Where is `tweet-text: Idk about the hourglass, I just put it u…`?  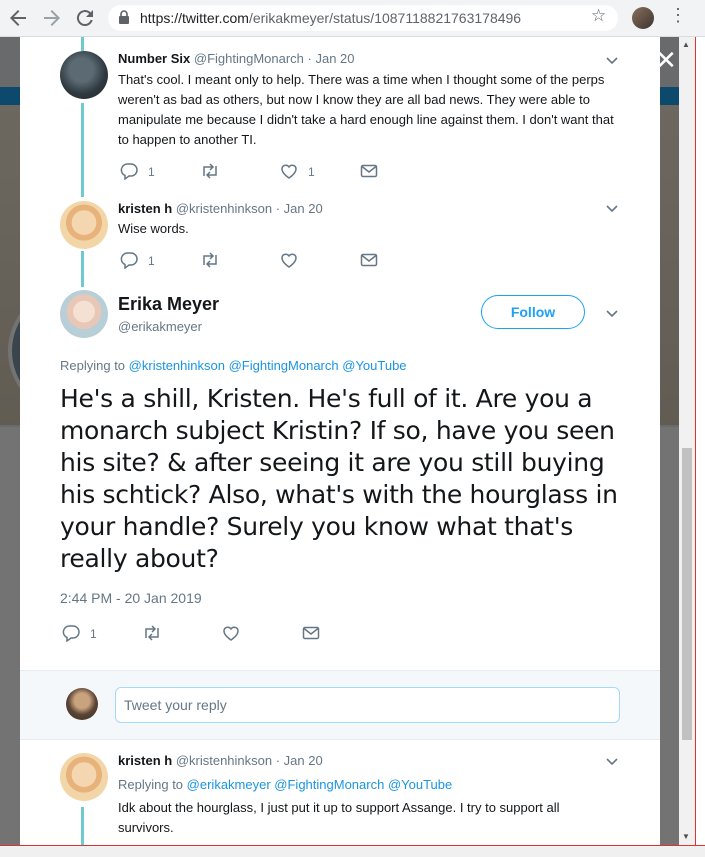 tweet-text: Idk about the hourglass, I just put it u… is located at coordinates (339, 817).